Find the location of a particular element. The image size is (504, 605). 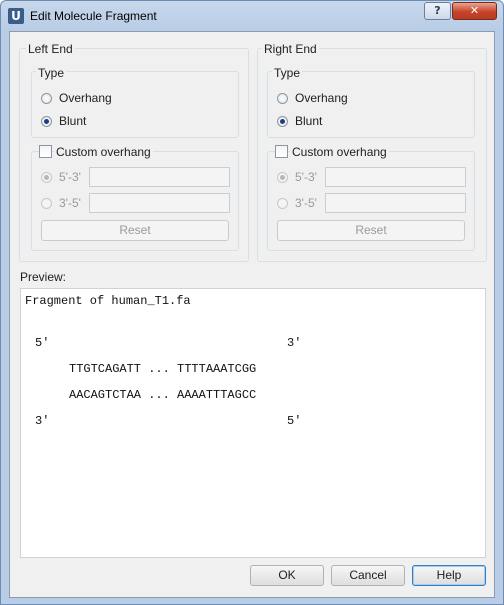

left-35-input is located at coordinates (159, 203).